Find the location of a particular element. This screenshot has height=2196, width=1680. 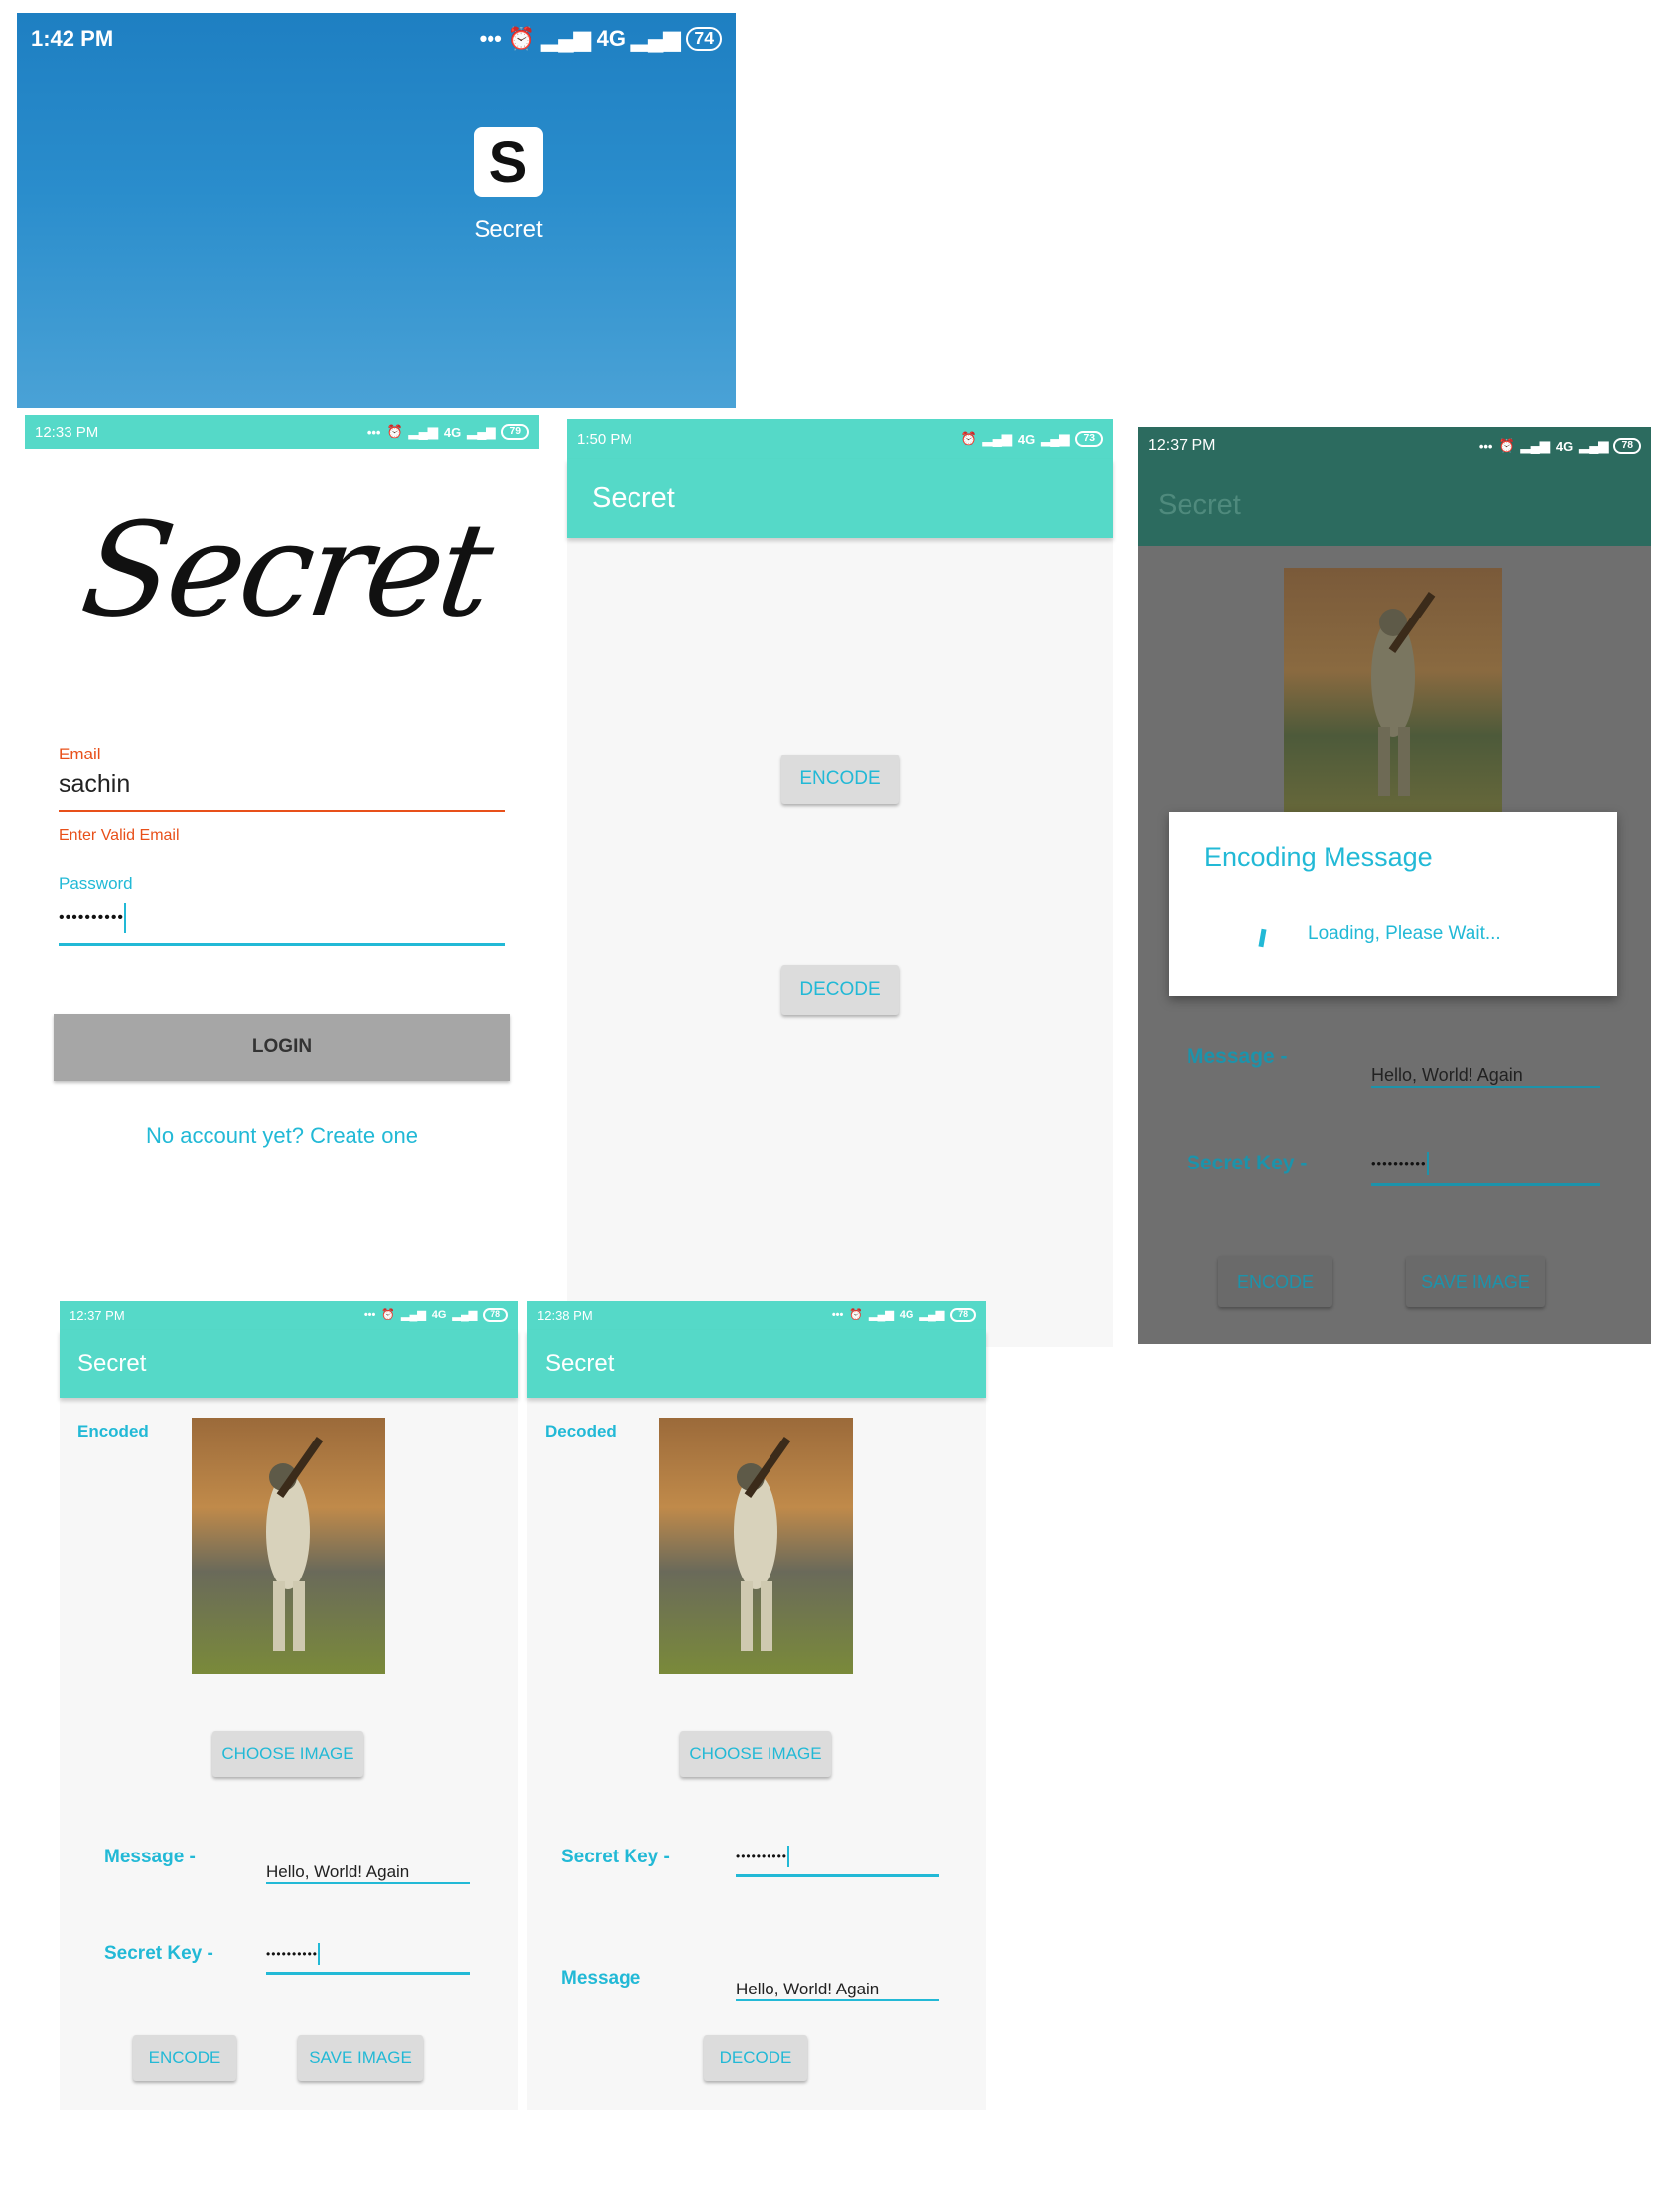

password-field: •••••••••• is located at coordinates (282, 924).